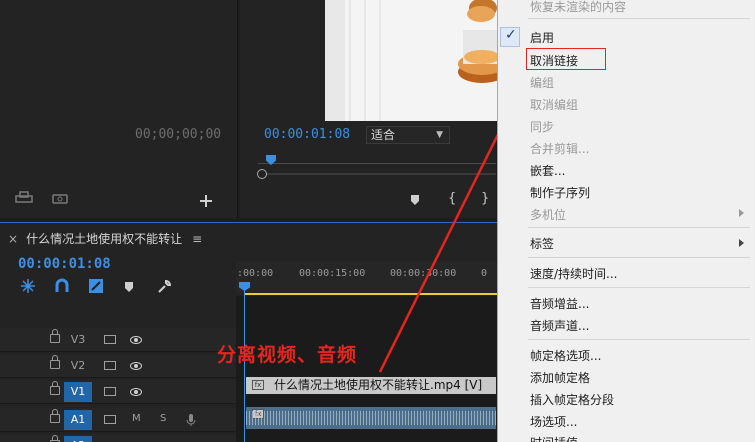 Image resolution: width=755 pixels, height=442 pixels. Describe the element at coordinates (542, 243) in the screenshot. I see `menu-item-label: 标签` at that location.